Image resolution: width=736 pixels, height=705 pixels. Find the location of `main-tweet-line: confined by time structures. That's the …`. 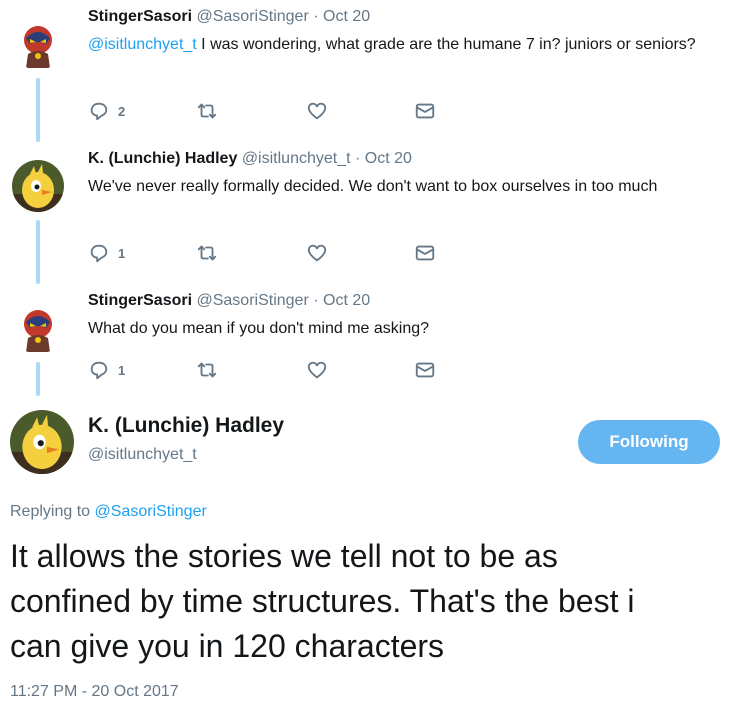

main-tweet-line: confined by time structures. That's the … is located at coordinates (322, 601).